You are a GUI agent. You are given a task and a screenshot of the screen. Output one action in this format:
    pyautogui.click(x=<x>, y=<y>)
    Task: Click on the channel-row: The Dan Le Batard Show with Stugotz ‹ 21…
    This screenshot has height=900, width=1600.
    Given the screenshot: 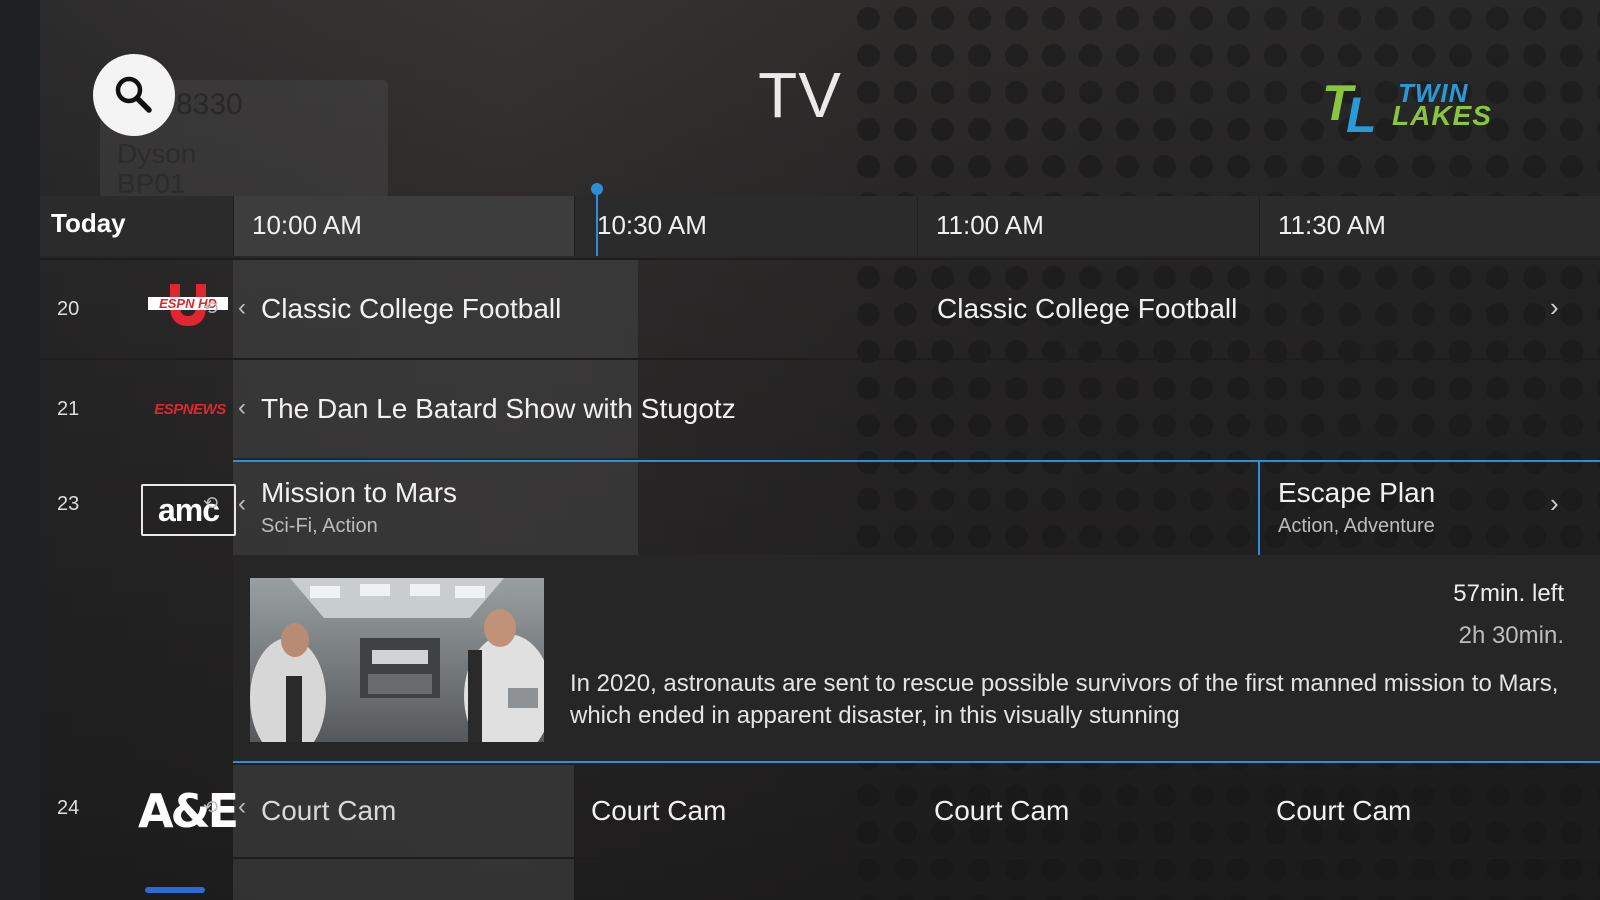 What is the action you would take?
    pyautogui.click(x=820, y=408)
    